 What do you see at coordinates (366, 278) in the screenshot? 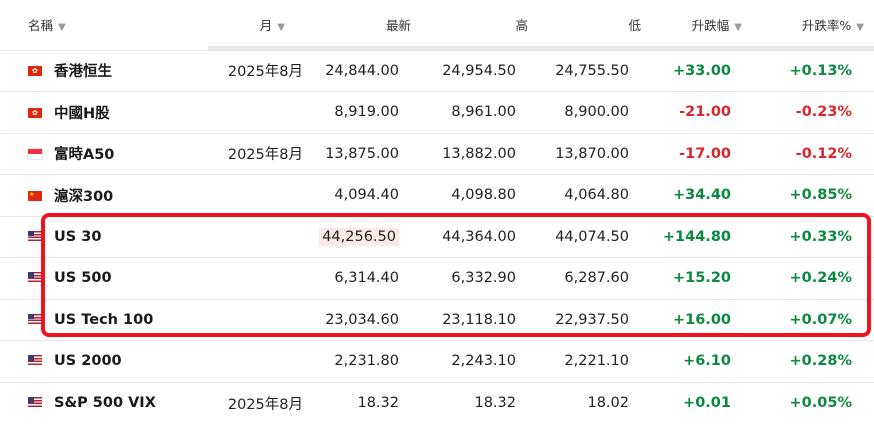
I see `last-price: 6,314.40` at bounding box center [366, 278].